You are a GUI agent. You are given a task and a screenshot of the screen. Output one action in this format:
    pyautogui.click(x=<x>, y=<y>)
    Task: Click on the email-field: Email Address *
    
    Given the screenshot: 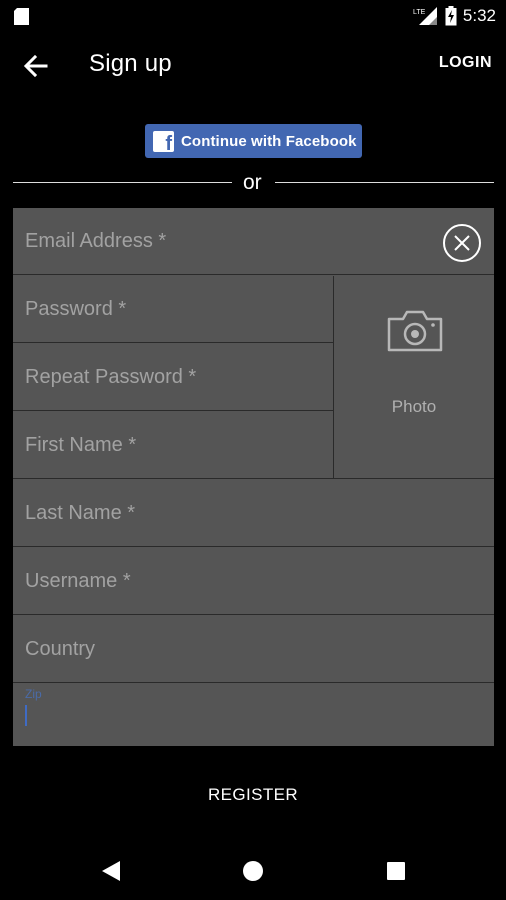 What is the action you would take?
    pyautogui.click(x=253, y=241)
    